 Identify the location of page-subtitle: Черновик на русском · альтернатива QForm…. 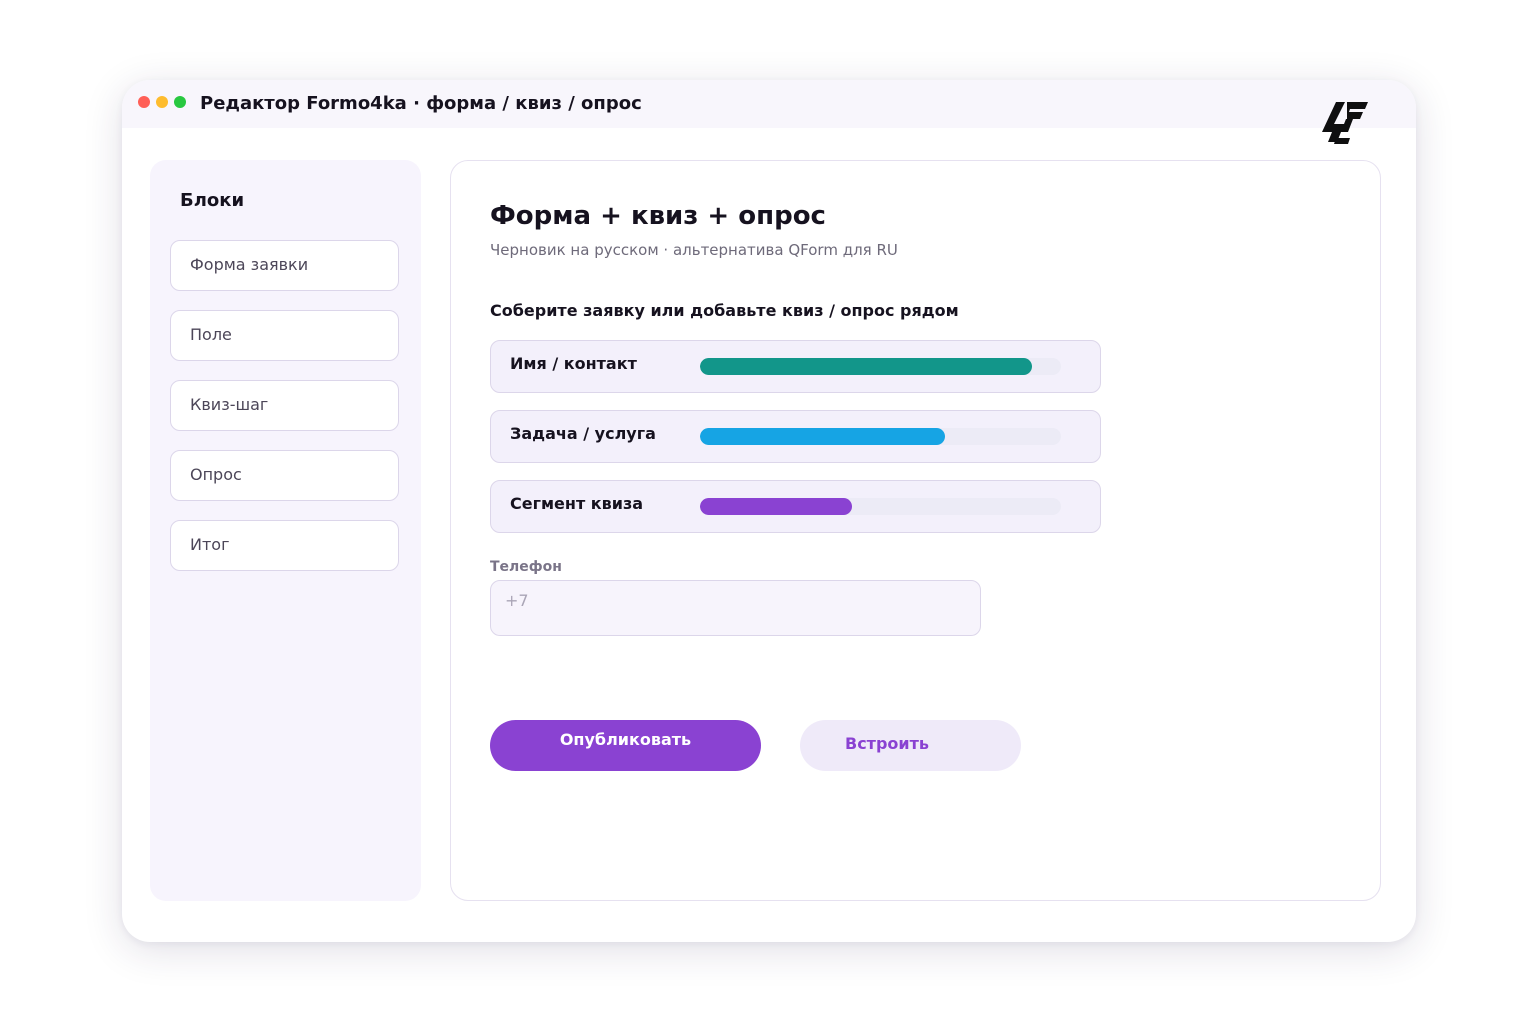
(694, 250).